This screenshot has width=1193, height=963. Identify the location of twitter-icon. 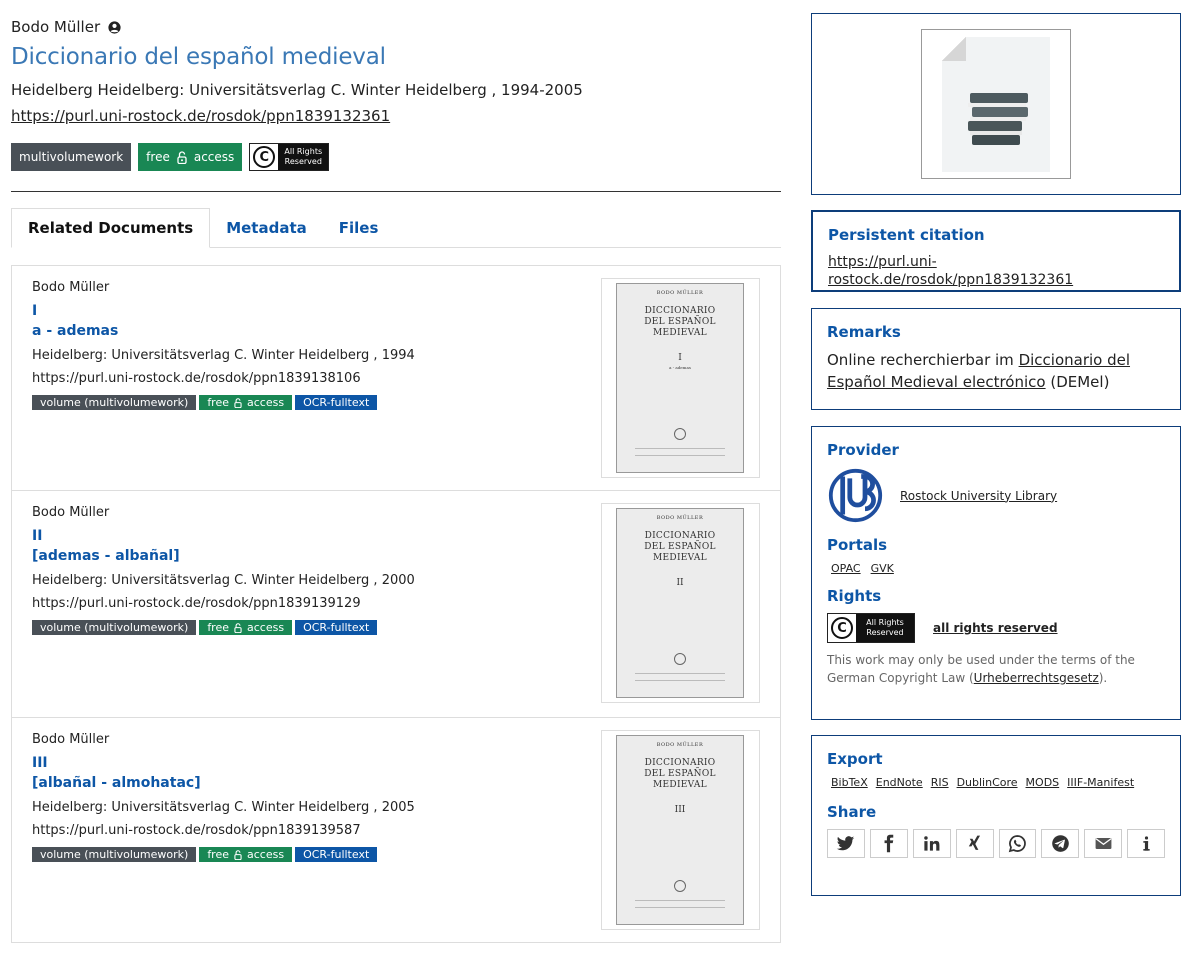
(846, 843).